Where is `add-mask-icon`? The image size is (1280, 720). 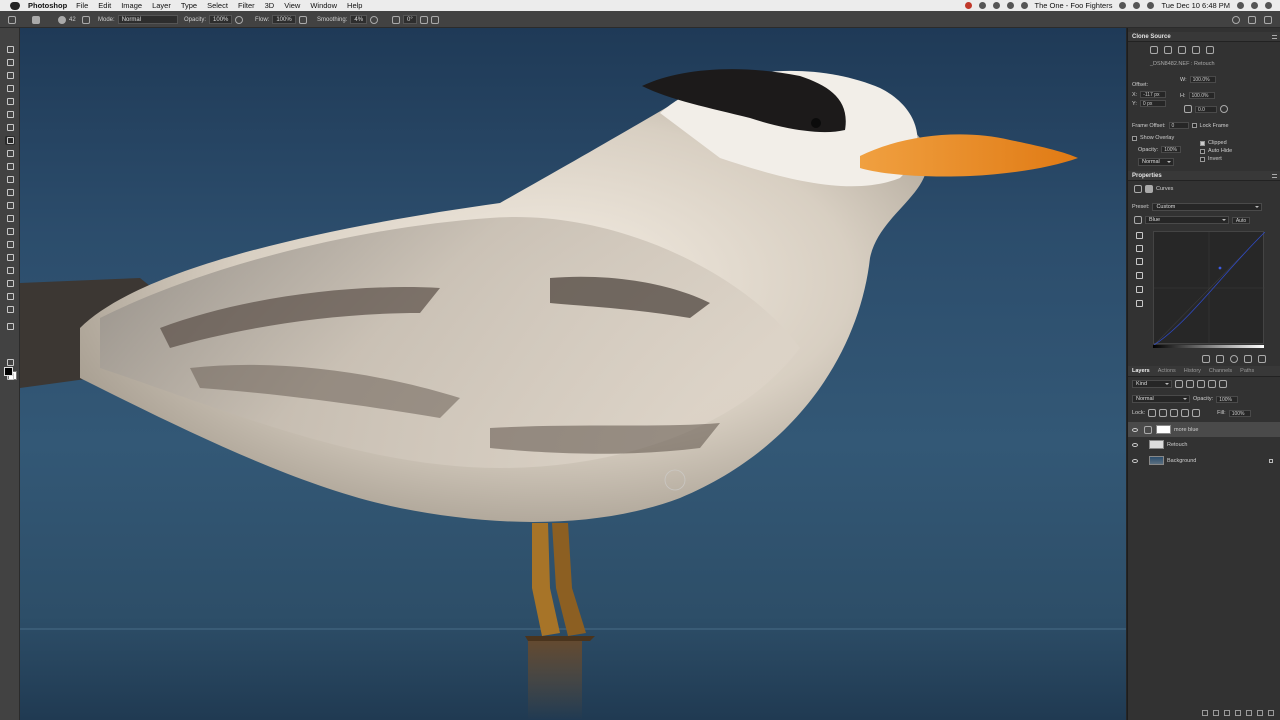 add-mask-icon is located at coordinates (1227, 713).